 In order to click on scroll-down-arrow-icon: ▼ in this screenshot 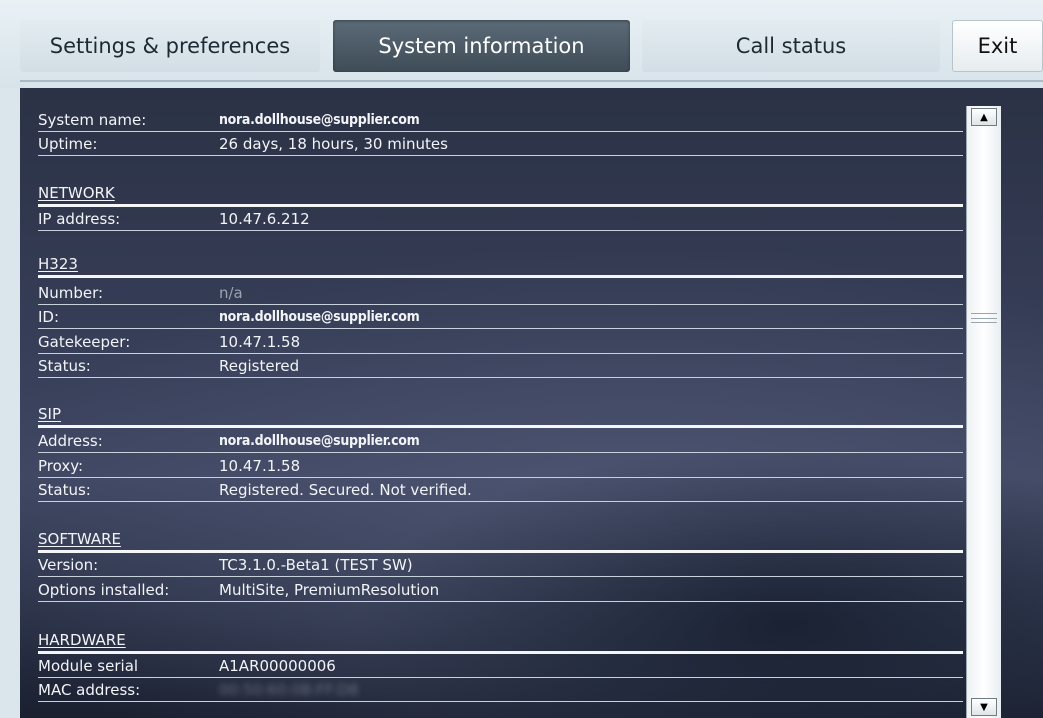, I will do `click(984, 707)`.